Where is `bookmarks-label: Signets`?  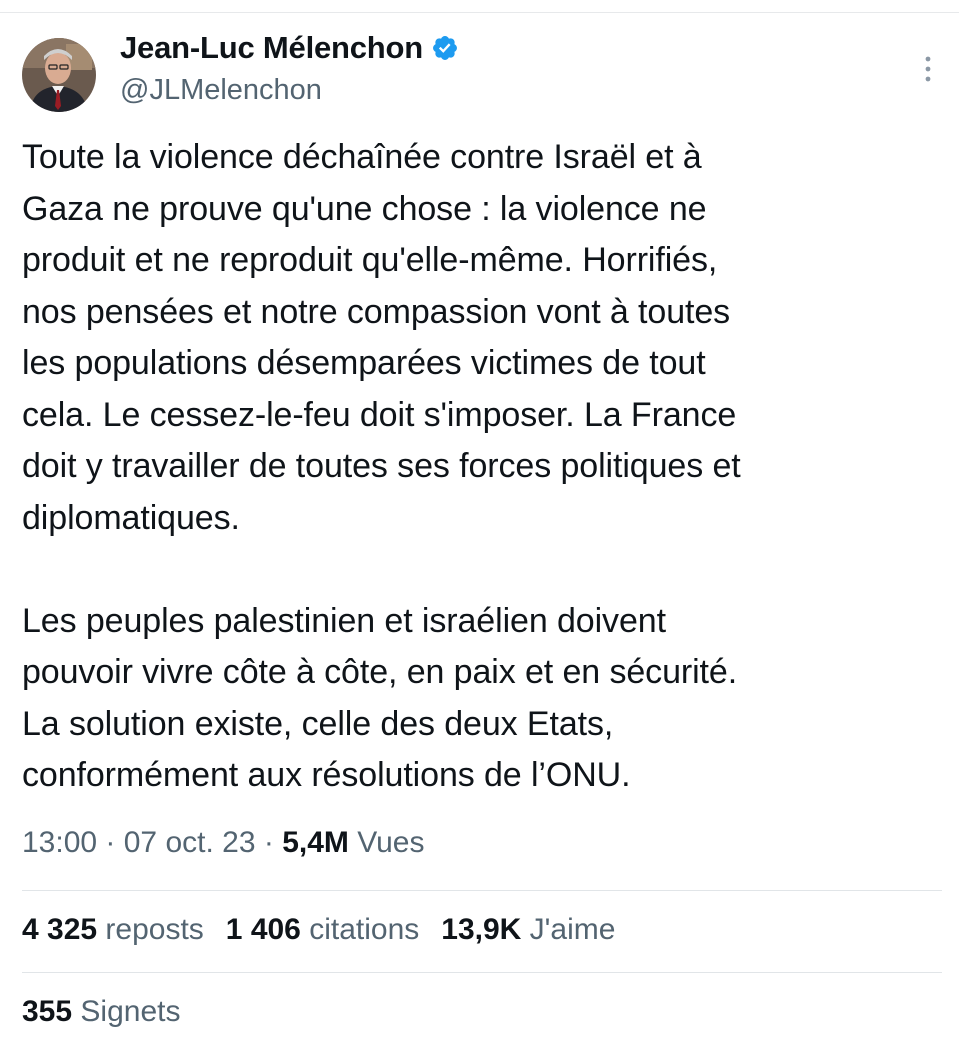 bookmarks-label: Signets is located at coordinates (126, 1011).